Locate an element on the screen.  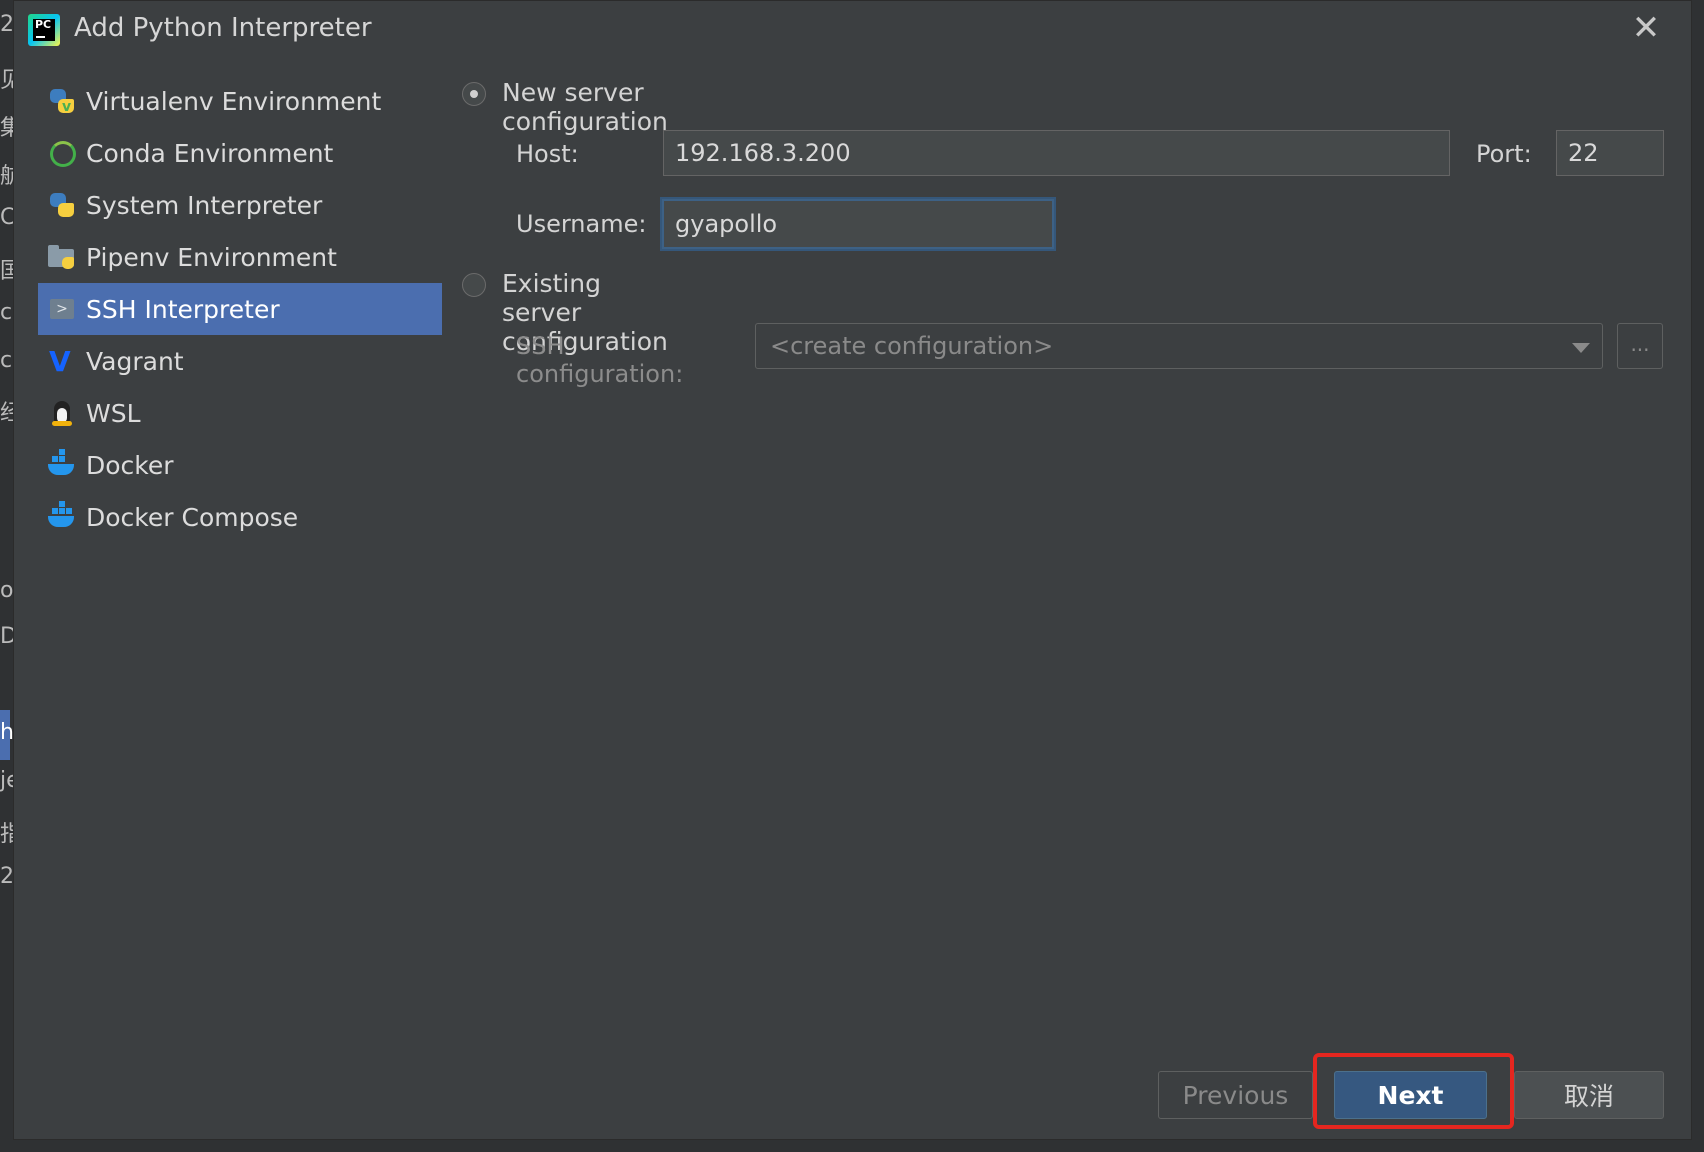
dialog-title: Add Python Interpreter is located at coordinates (223, 28).